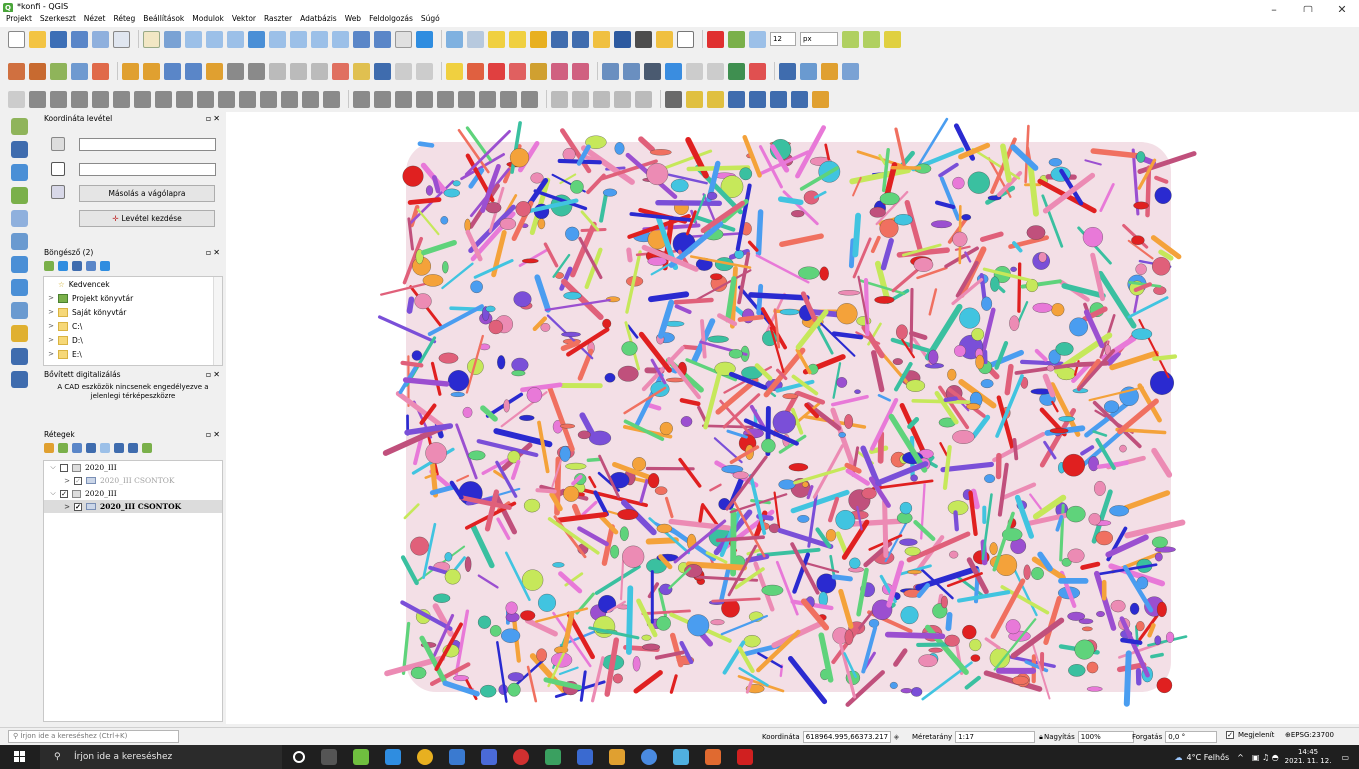 The height and width of the screenshot is (769, 1359). Describe the element at coordinates (1309, 735) in the screenshot. I see `crs-display: ⊕ EPSG:23700` at that location.